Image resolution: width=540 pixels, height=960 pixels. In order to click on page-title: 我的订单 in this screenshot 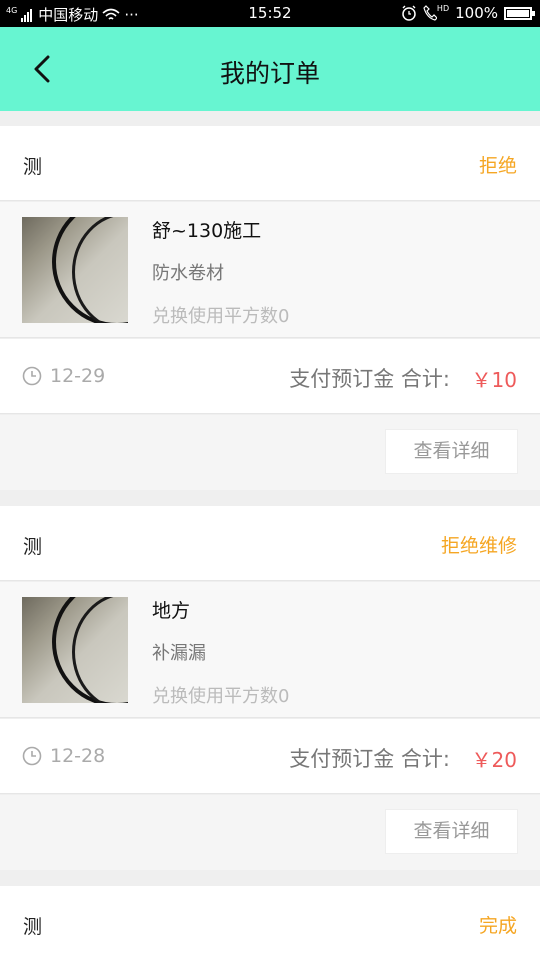, I will do `click(269, 73)`.